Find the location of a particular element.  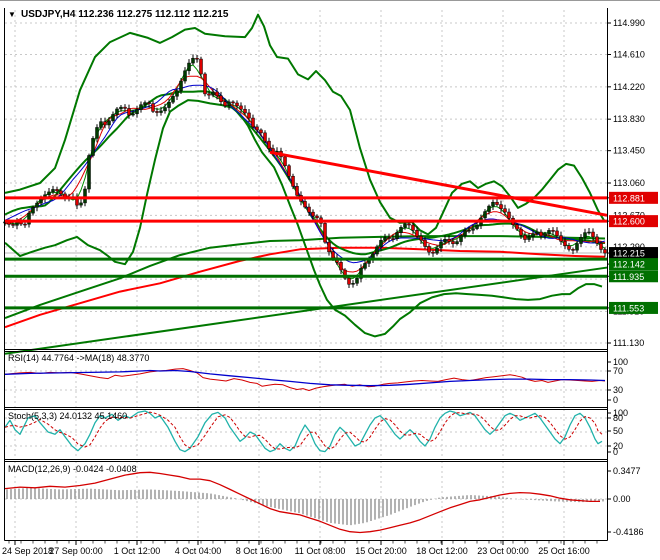

time-axis-label: 27 Sep 00:00 is located at coordinates (76, 551).